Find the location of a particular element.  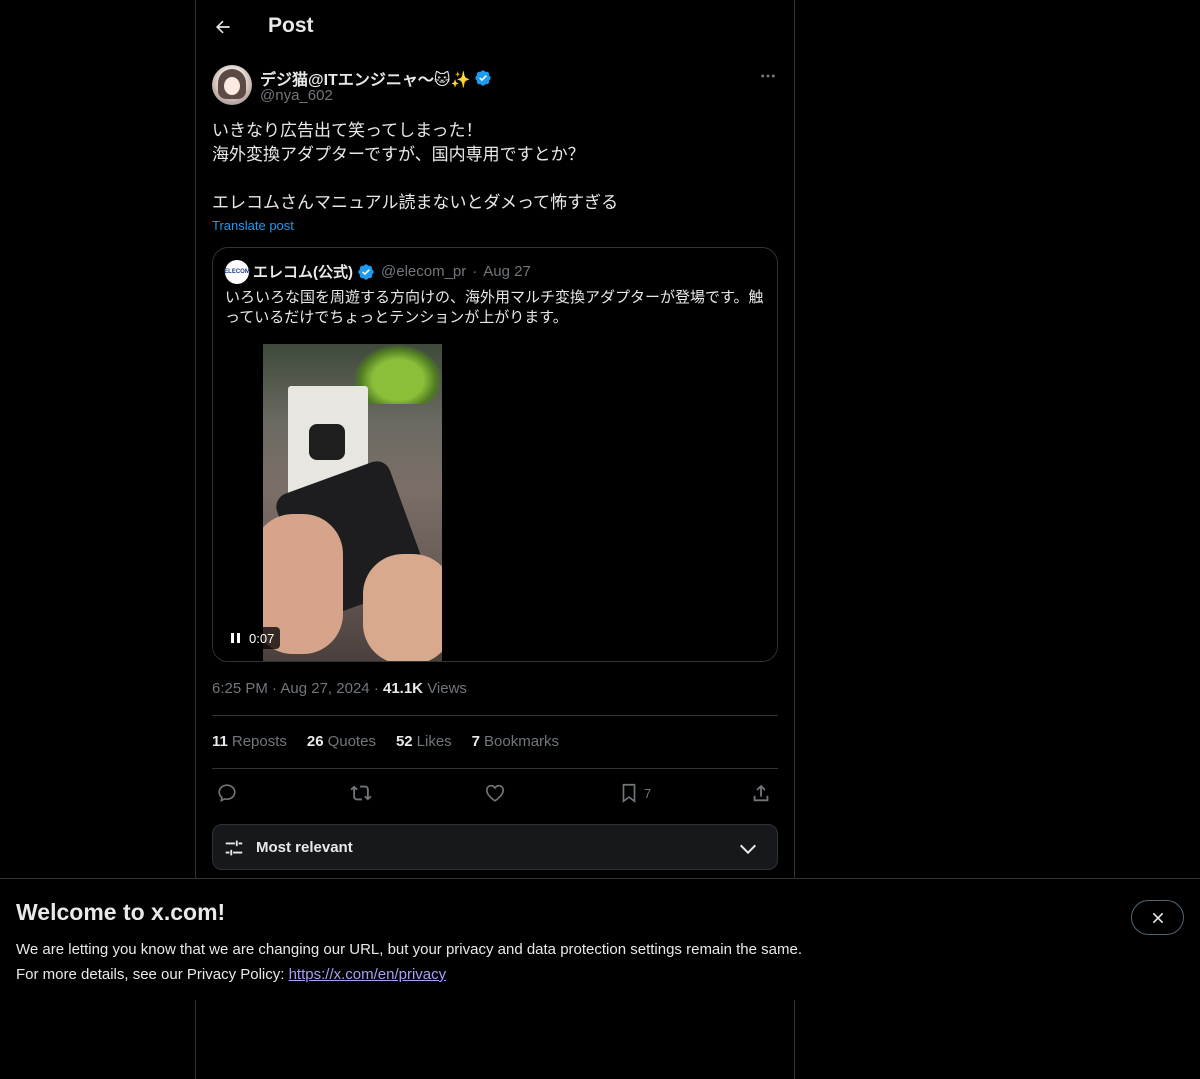

privacy-policy-link: https://x.com/en/privacy is located at coordinates (368, 974).